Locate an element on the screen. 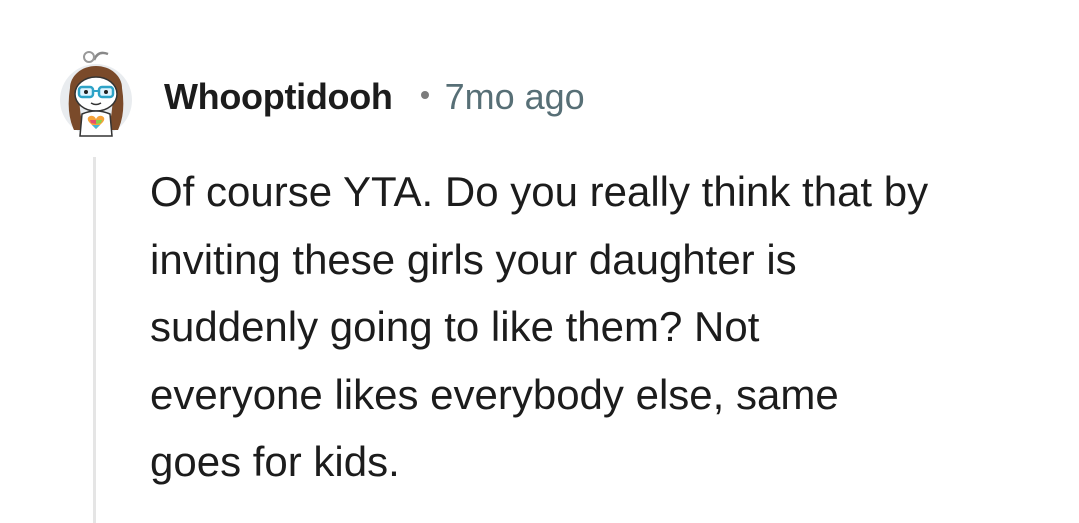 This screenshot has width=1079, height=523. username: Whooptidooh is located at coordinates (278, 97).